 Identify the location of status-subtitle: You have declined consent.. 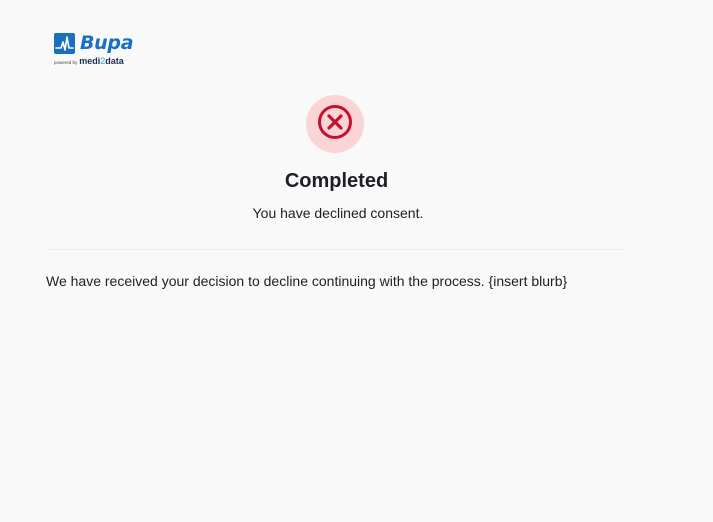
(338, 213).